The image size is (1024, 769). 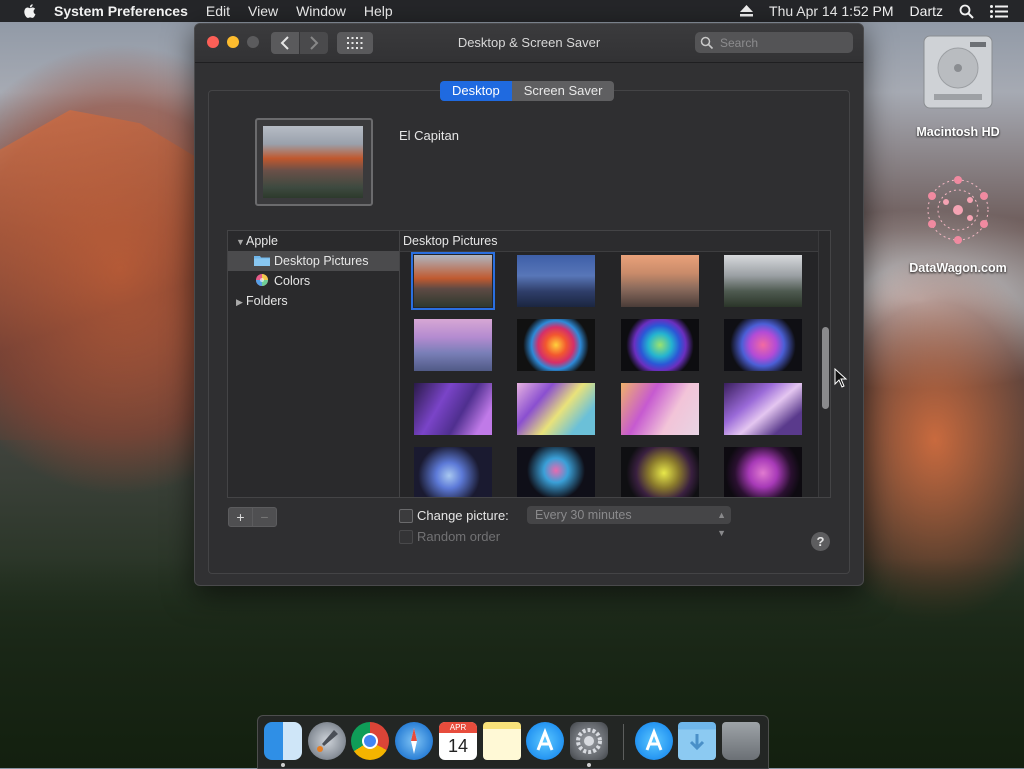 I want to click on menu-edit: Edit, so click(x=218, y=11).